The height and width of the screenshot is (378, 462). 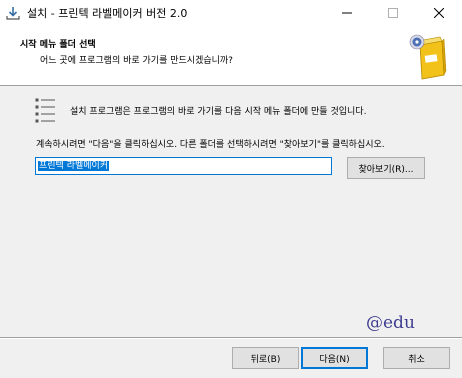 What do you see at coordinates (183, 166) in the screenshot?
I see `start-menu-folder-input: 프린텍 라벨메이커` at bounding box center [183, 166].